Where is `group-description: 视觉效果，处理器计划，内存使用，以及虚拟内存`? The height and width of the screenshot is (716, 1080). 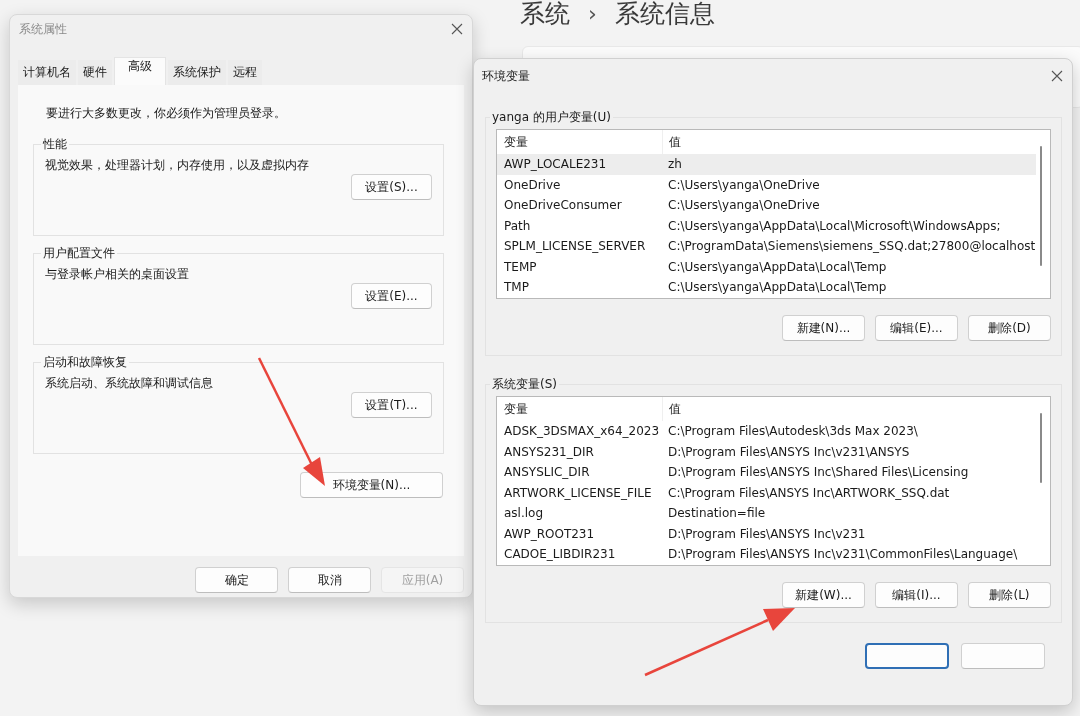 group-description: 视觉效果，处理器计划，内存使用，以及虚拟内存 is located at coordinates (177, 165).